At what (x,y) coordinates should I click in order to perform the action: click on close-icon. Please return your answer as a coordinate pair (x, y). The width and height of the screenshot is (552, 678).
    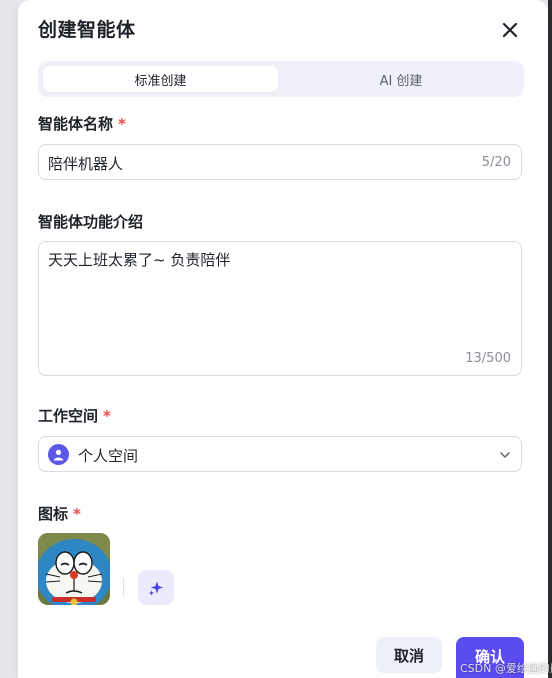
    Looking at the image, I should click on (510, 30).